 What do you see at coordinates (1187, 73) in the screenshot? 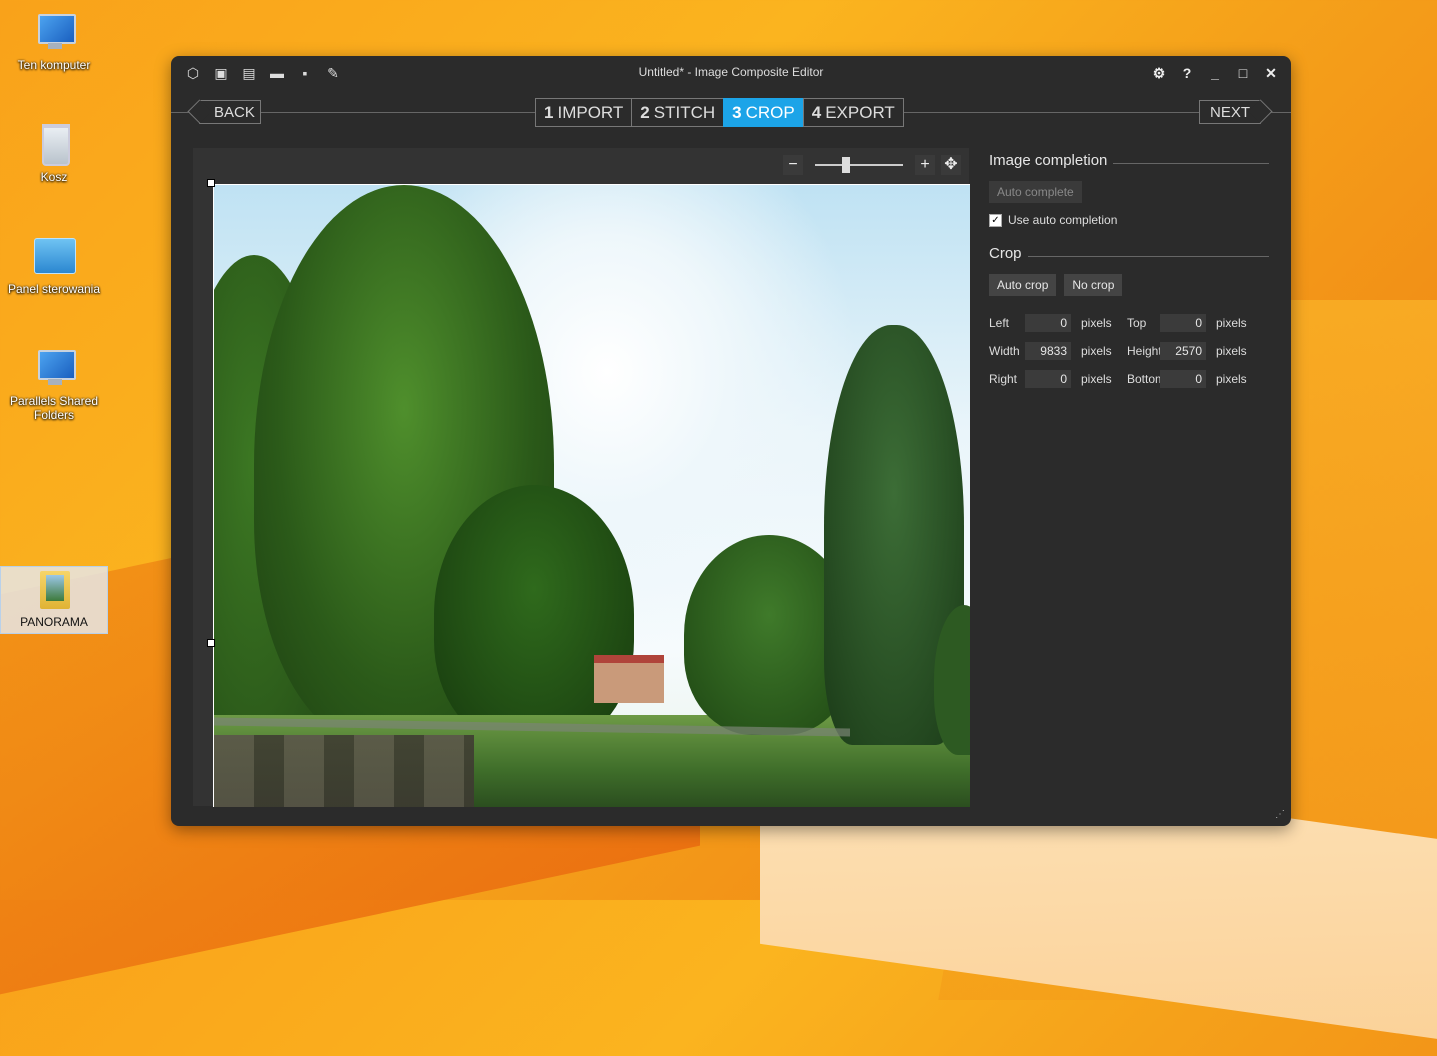
I see `help-icon: ?` at bounding box center [1187, 73].